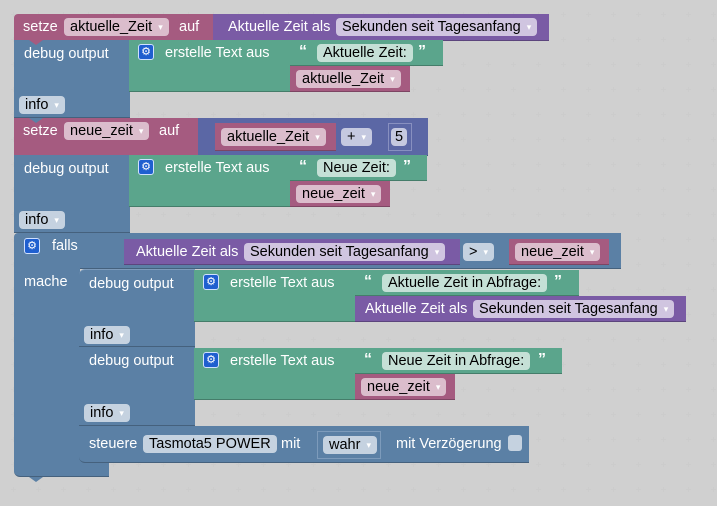  What do you see at coordinates (113, 444) in the screenshot?
I see `control-label: steuere` at bounding box center [113, 444].